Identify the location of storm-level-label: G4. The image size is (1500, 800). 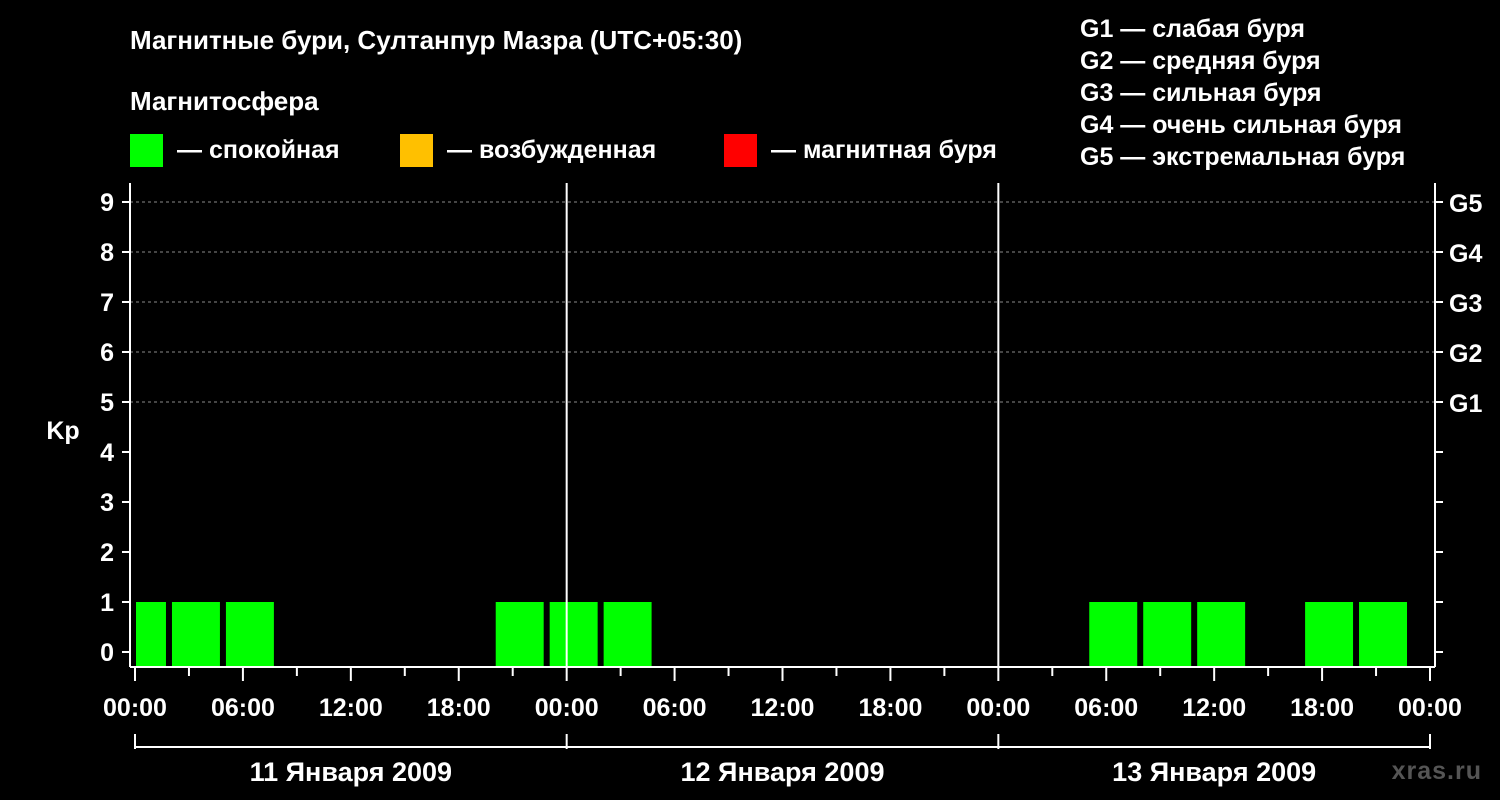
(1465, 254).